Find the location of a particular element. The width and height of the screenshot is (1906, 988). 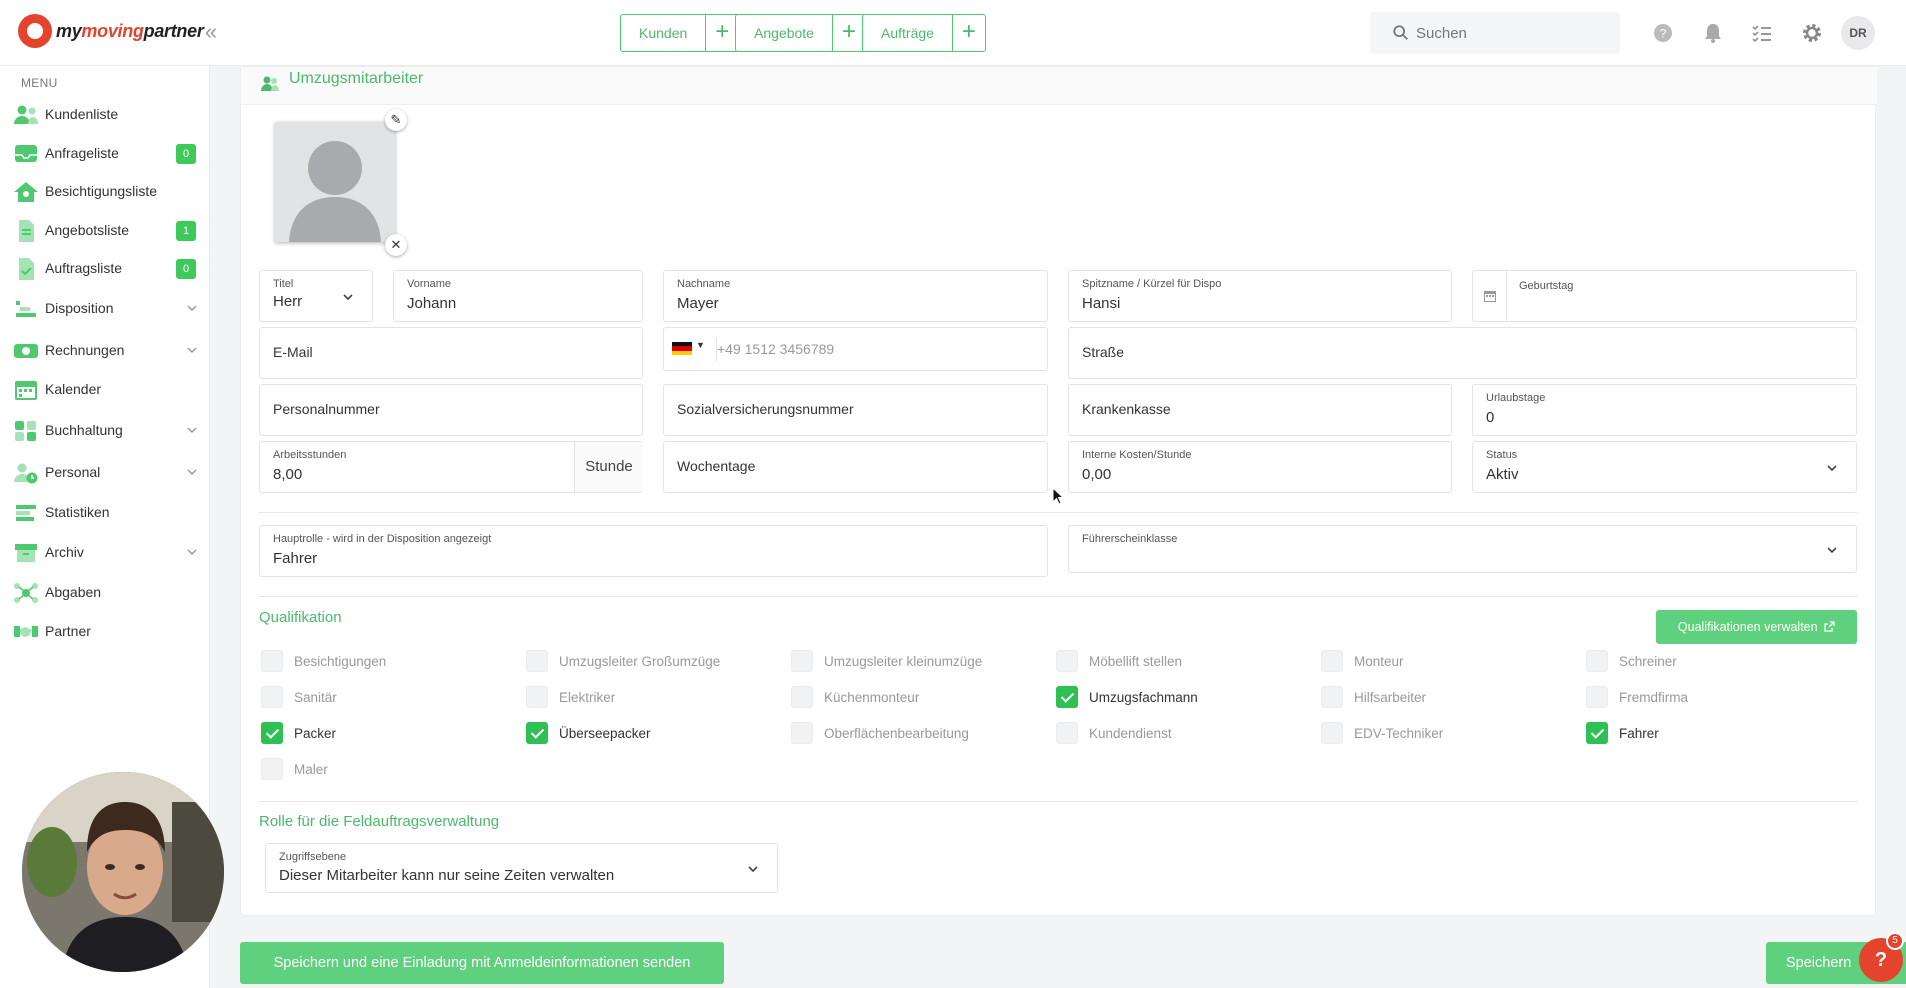

checklist-icon is located at coordinates (1762, 33).